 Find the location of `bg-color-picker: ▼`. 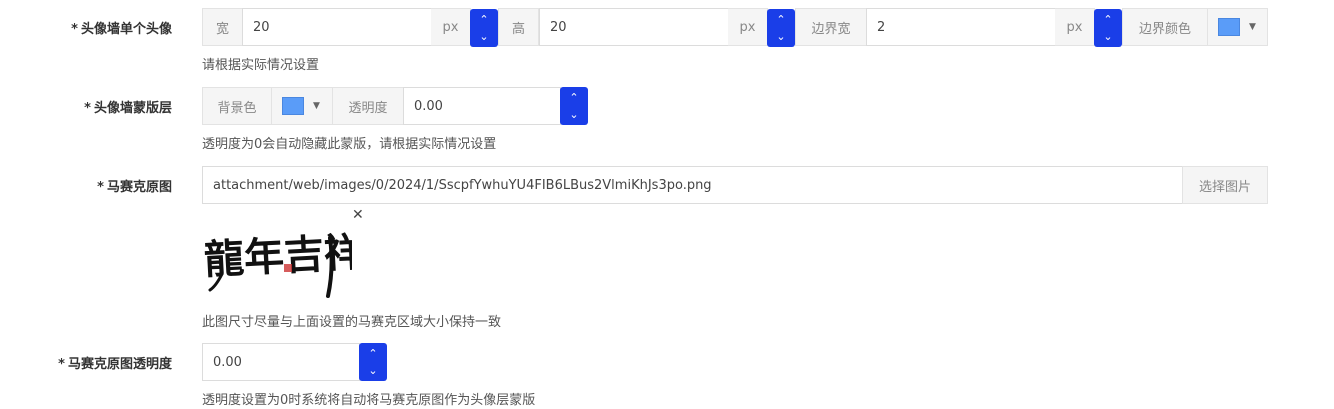

bg-color-picker: ▼ is located at coordinates (302, 106).